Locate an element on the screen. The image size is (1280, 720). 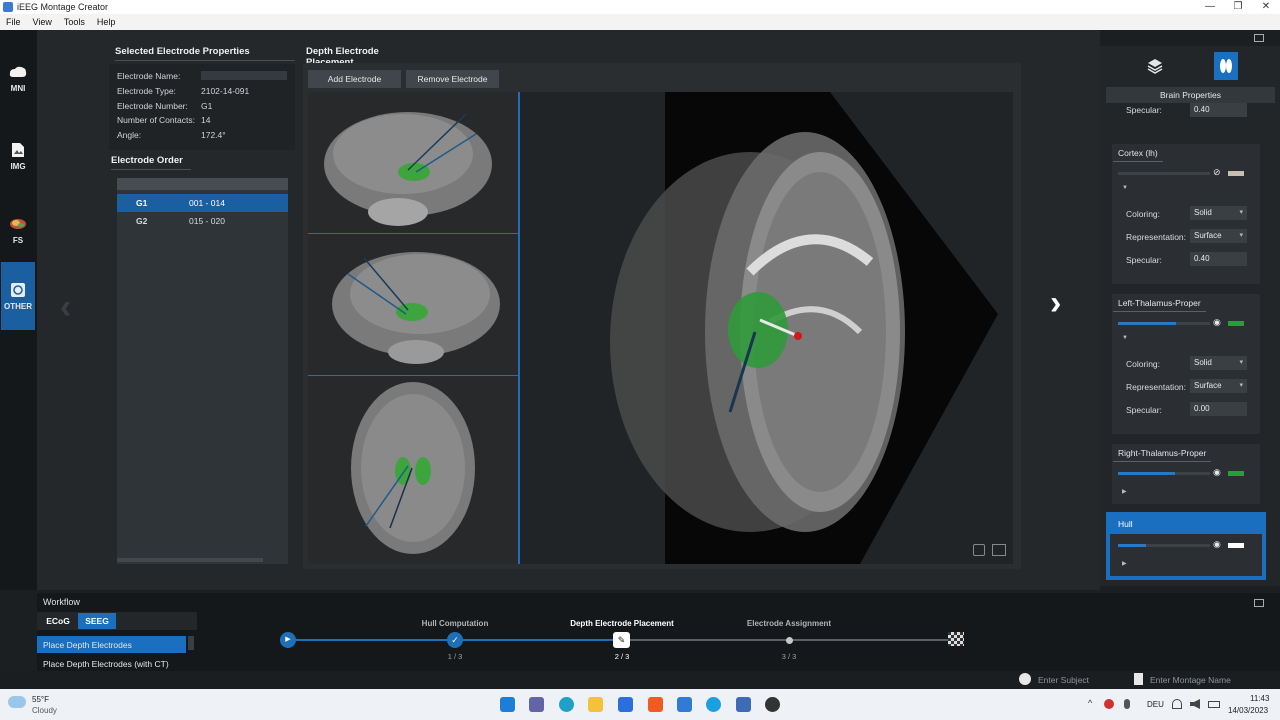
menu-file: File is located at coordinates (13, 22).